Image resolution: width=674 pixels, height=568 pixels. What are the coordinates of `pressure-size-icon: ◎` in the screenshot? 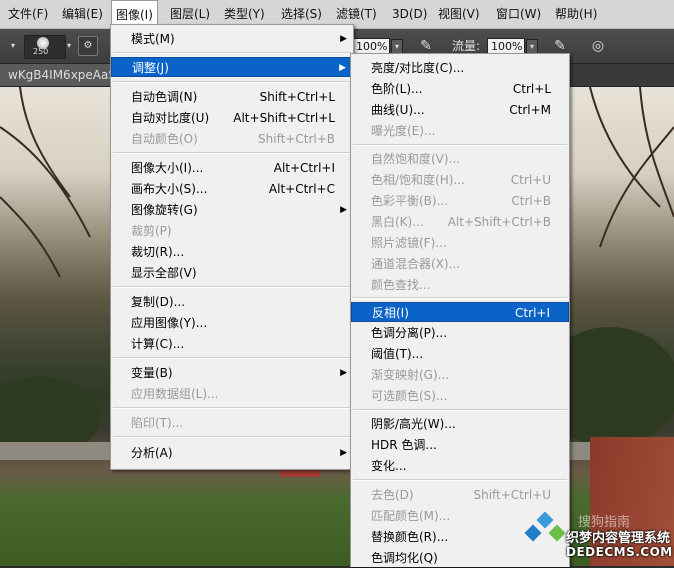 It's located at (598, 46).